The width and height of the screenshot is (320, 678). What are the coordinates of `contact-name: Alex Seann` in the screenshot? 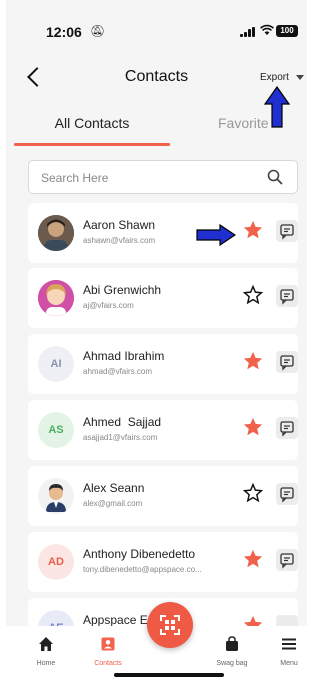 It's located at (114, 488).